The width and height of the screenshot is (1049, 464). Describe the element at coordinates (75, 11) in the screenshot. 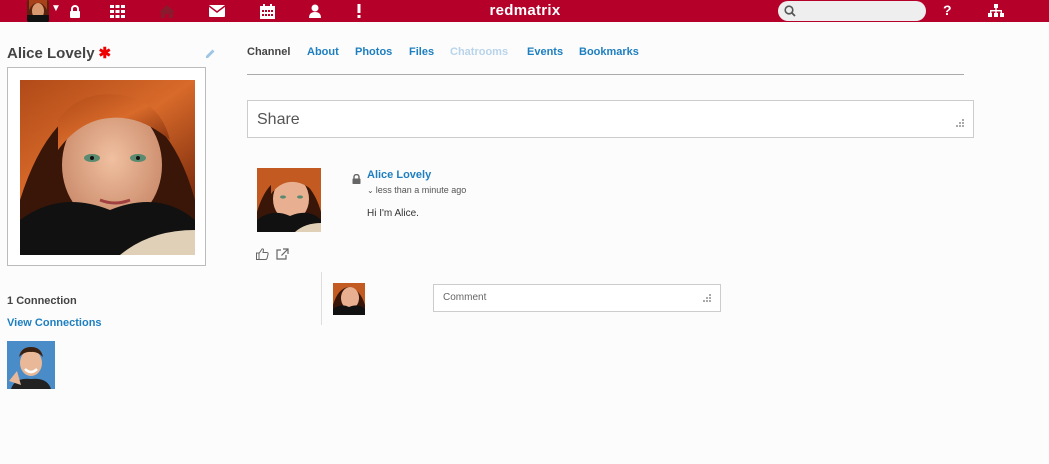

I see `lock-icon` at that location.